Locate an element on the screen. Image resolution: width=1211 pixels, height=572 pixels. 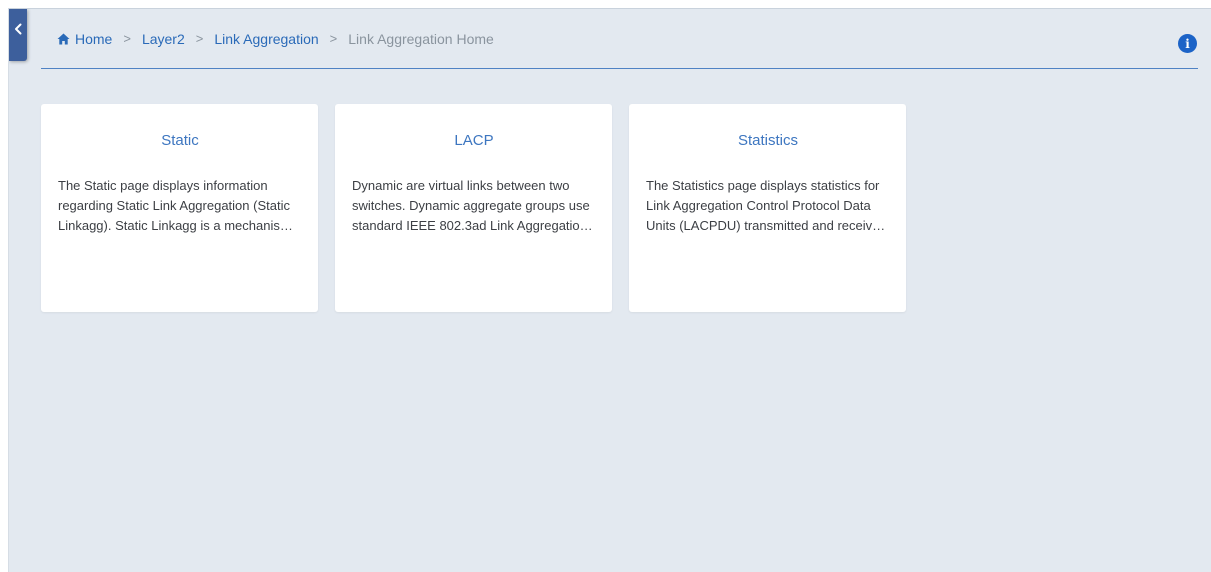
sidebar-collapse-button is located at coordinates (18, 35).